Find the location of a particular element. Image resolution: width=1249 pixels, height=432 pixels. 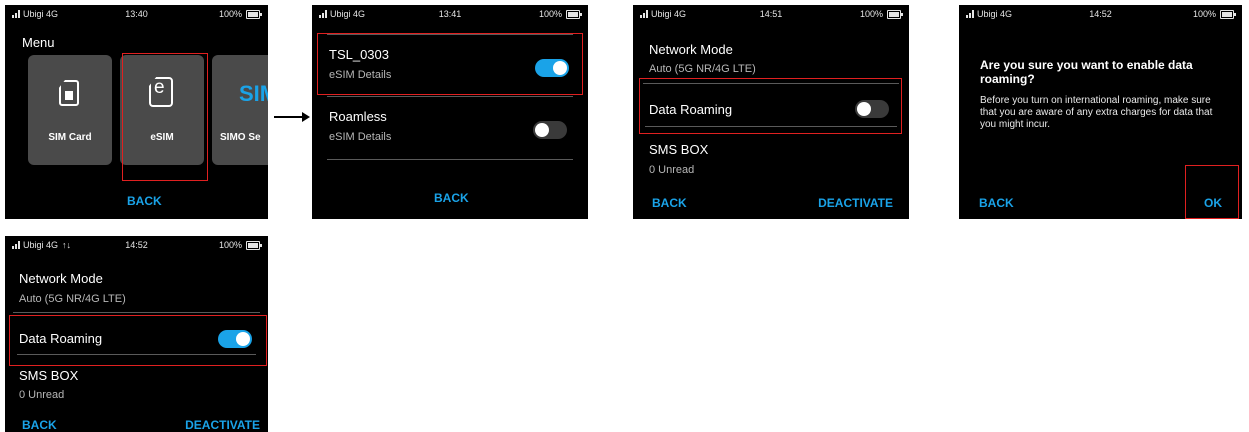

status-bar: Ubigi 4G 13:40 100% is located at coordinates (136, 16).